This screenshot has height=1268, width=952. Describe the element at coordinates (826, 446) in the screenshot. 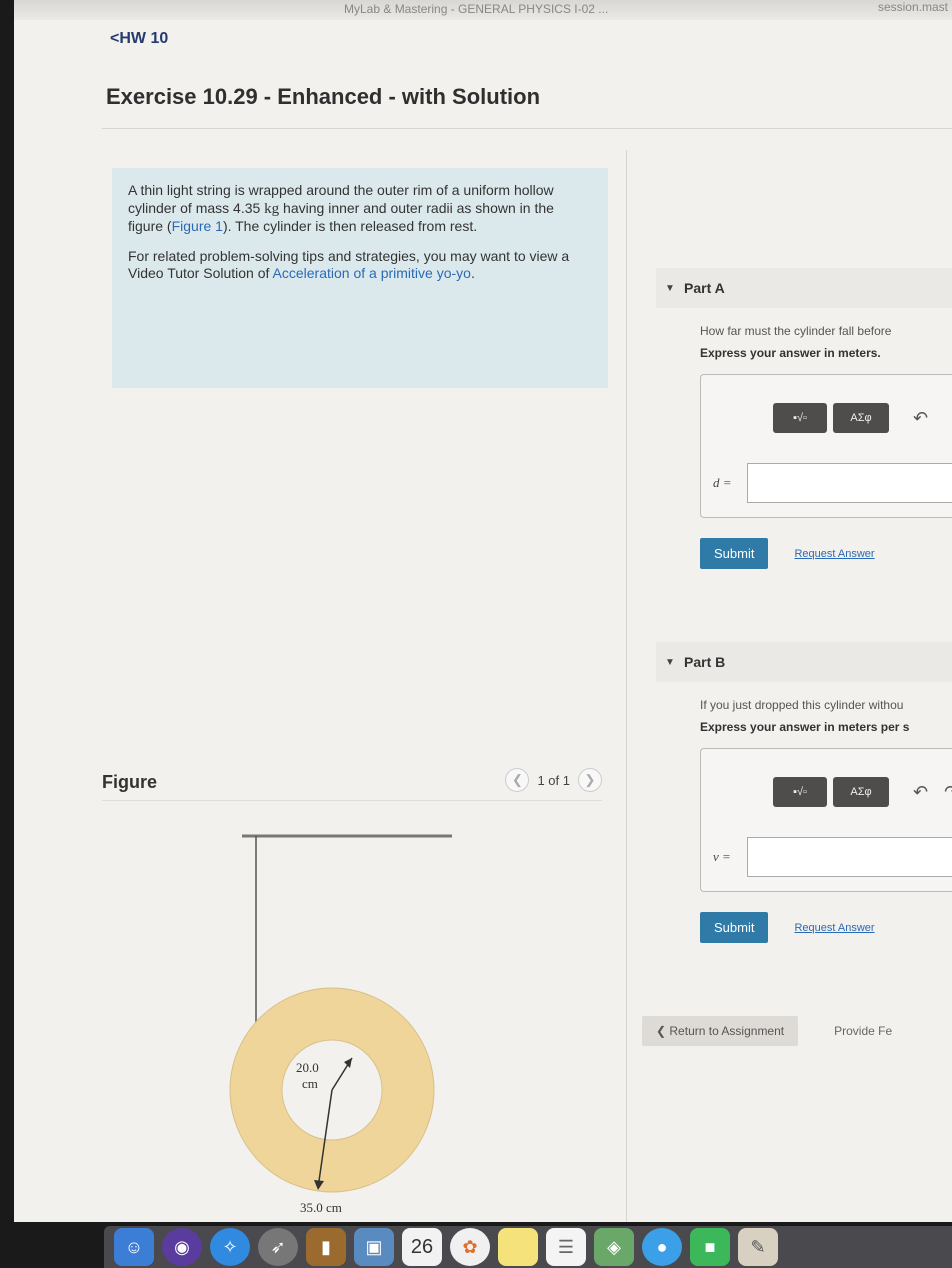

I see `part-a-answer-box: ▪√▫ ΑΣφ ↶ d =` at that location.